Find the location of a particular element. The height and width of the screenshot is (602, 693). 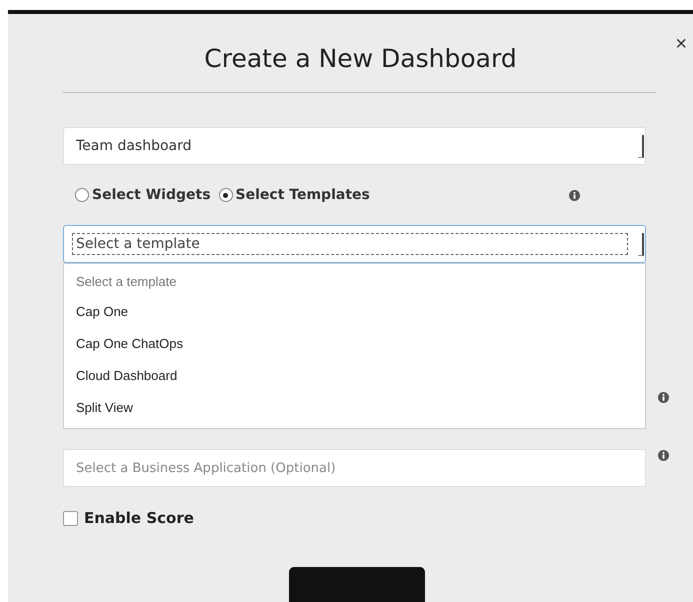

dialog-title: Create a New Dashboard is located at coordinates (360, 58).